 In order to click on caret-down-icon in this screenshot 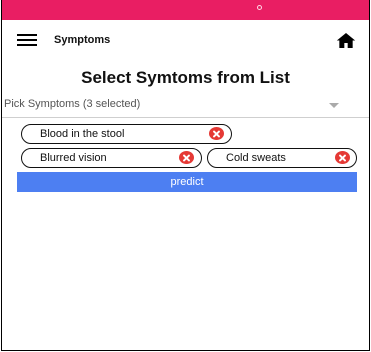, I will do `click(334, 105)`.